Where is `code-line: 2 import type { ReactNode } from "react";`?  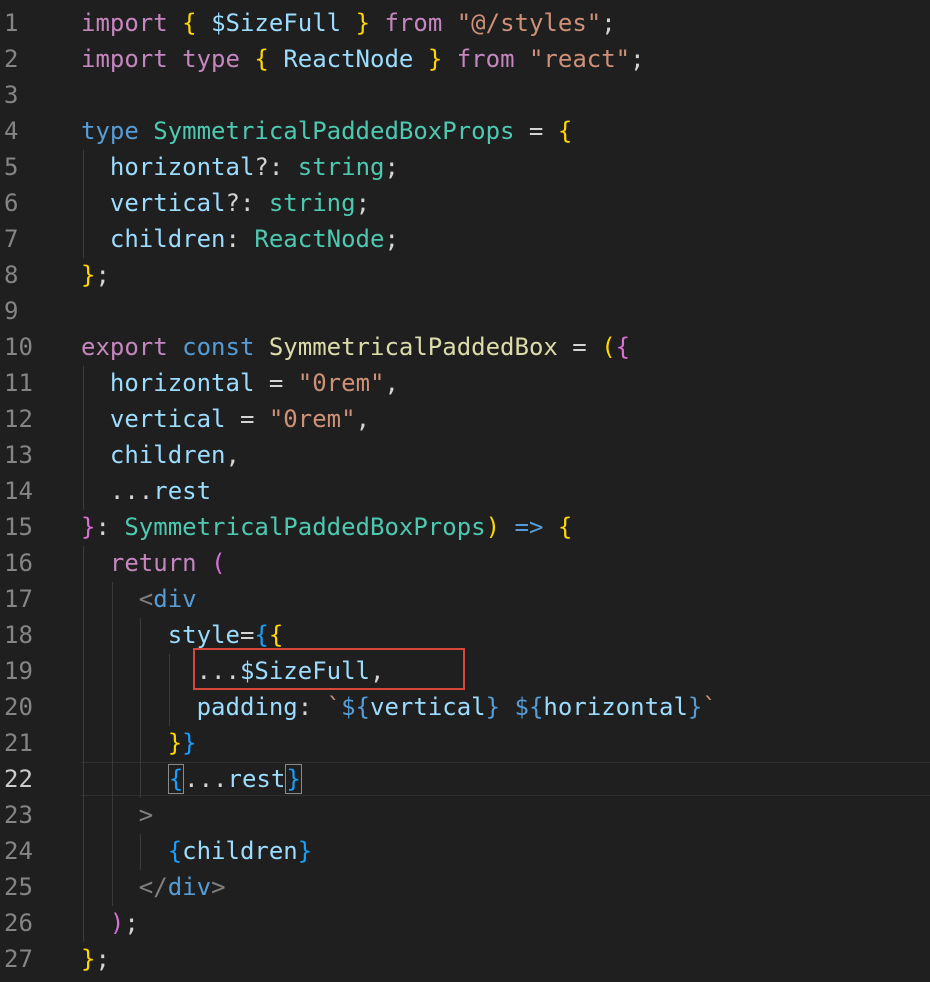 code-line: 2 import type { ReactNode } from "react"; is located at coordinates (465, 59).